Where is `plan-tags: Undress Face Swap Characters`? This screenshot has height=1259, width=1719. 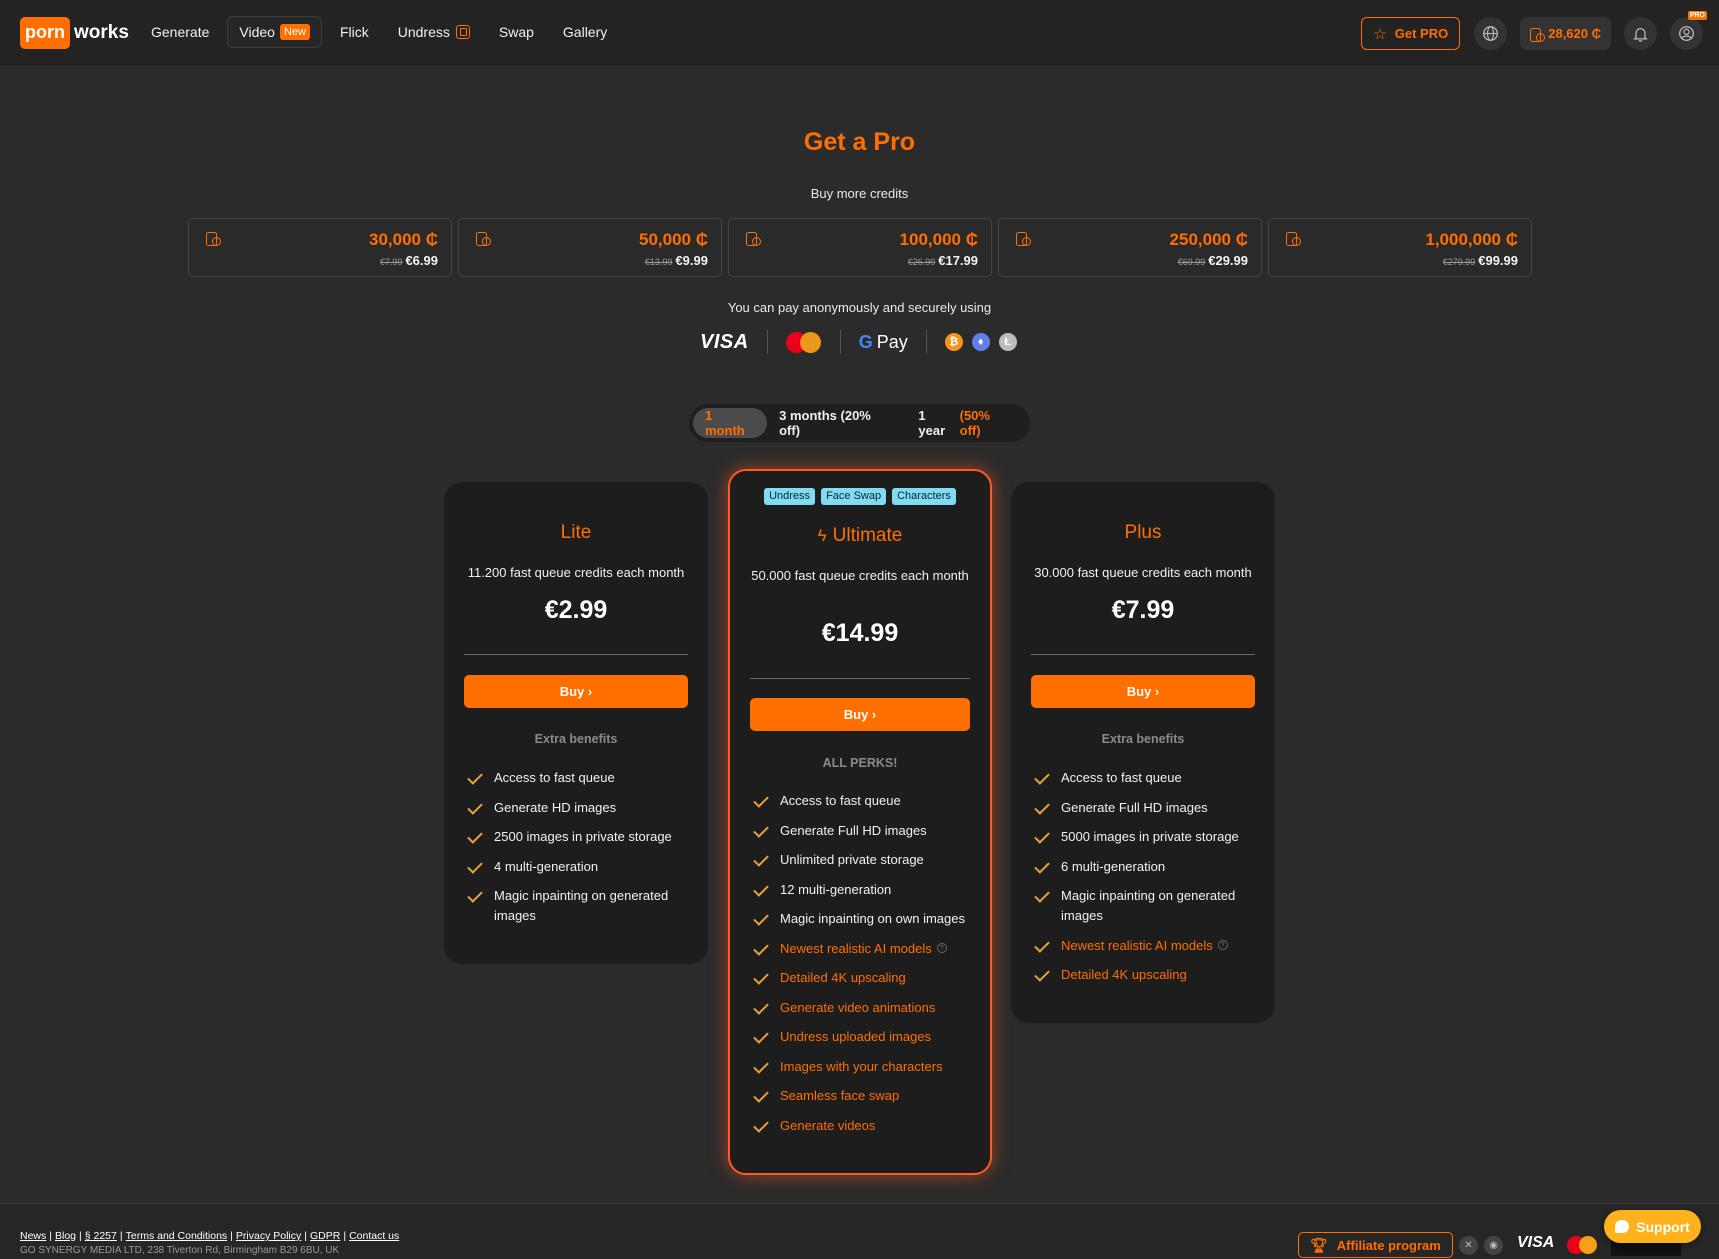 plan-tags: Undress Face Swap Characters is located at coordinates (860, 496).